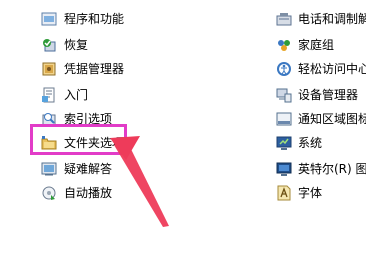  Describe the element at coordinates (49, 193) in the screenshot. I see `autoplay-icon` at that location.